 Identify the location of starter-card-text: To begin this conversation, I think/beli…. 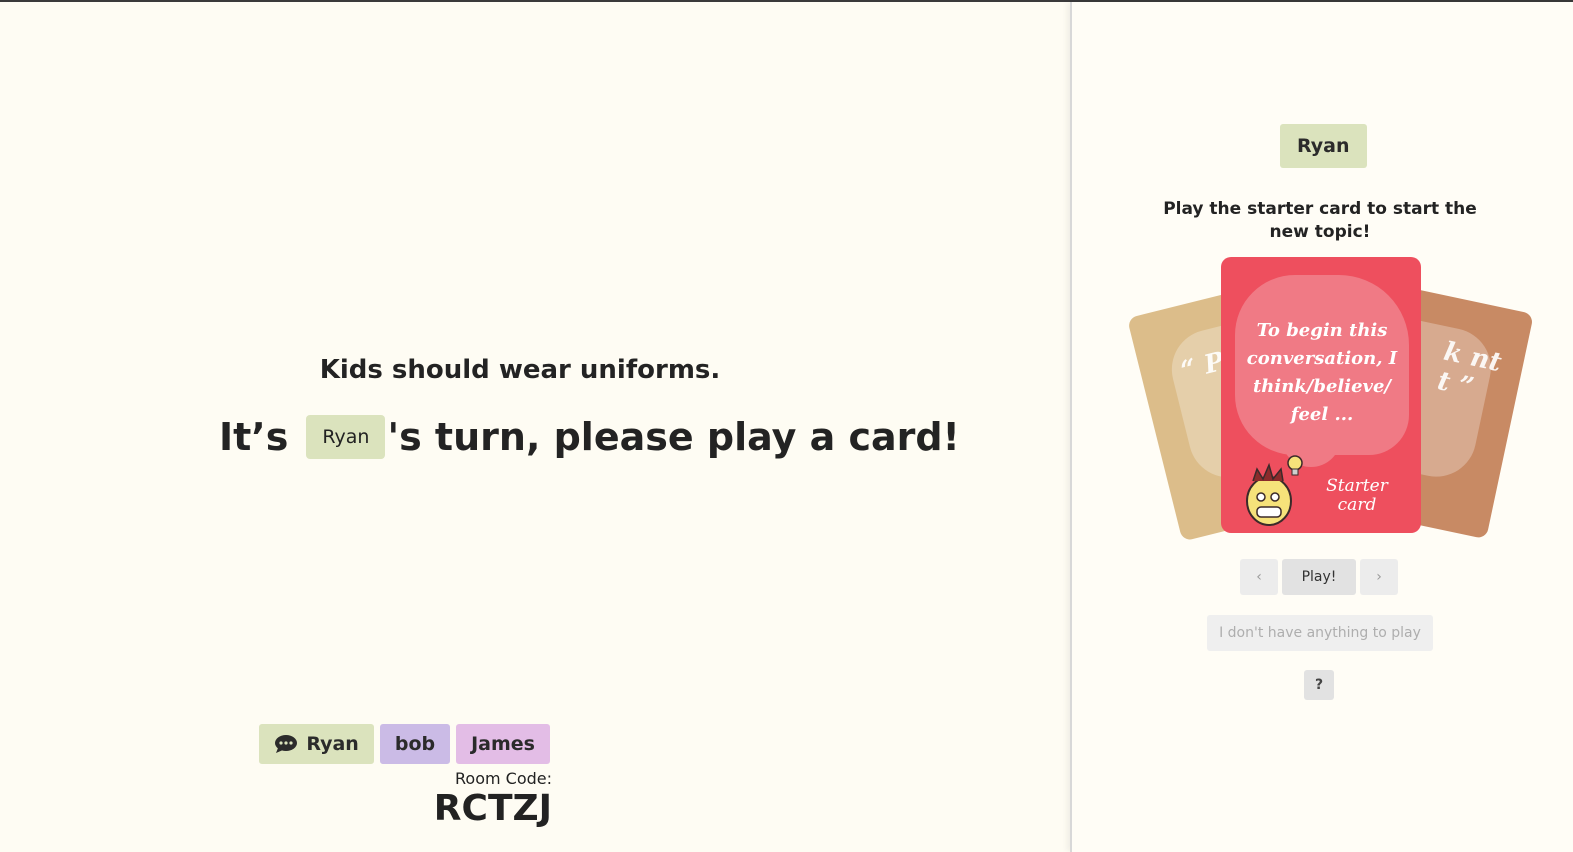
(1322, 372).